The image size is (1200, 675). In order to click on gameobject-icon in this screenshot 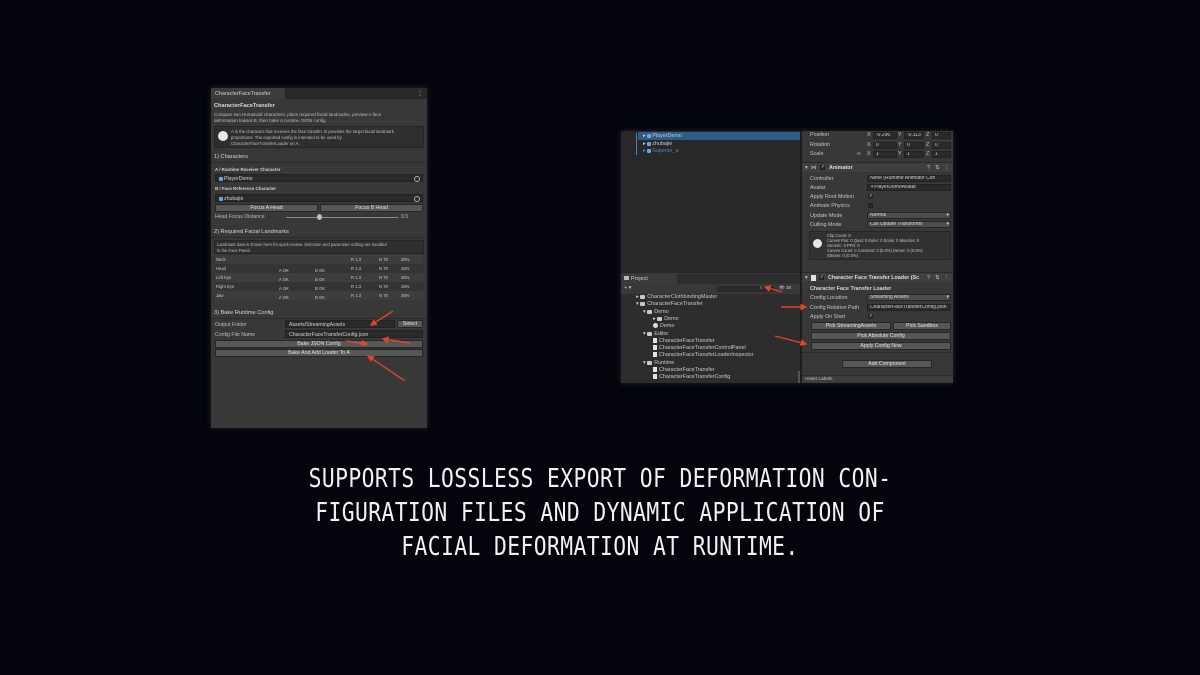, I will do `click(221, 178)`.